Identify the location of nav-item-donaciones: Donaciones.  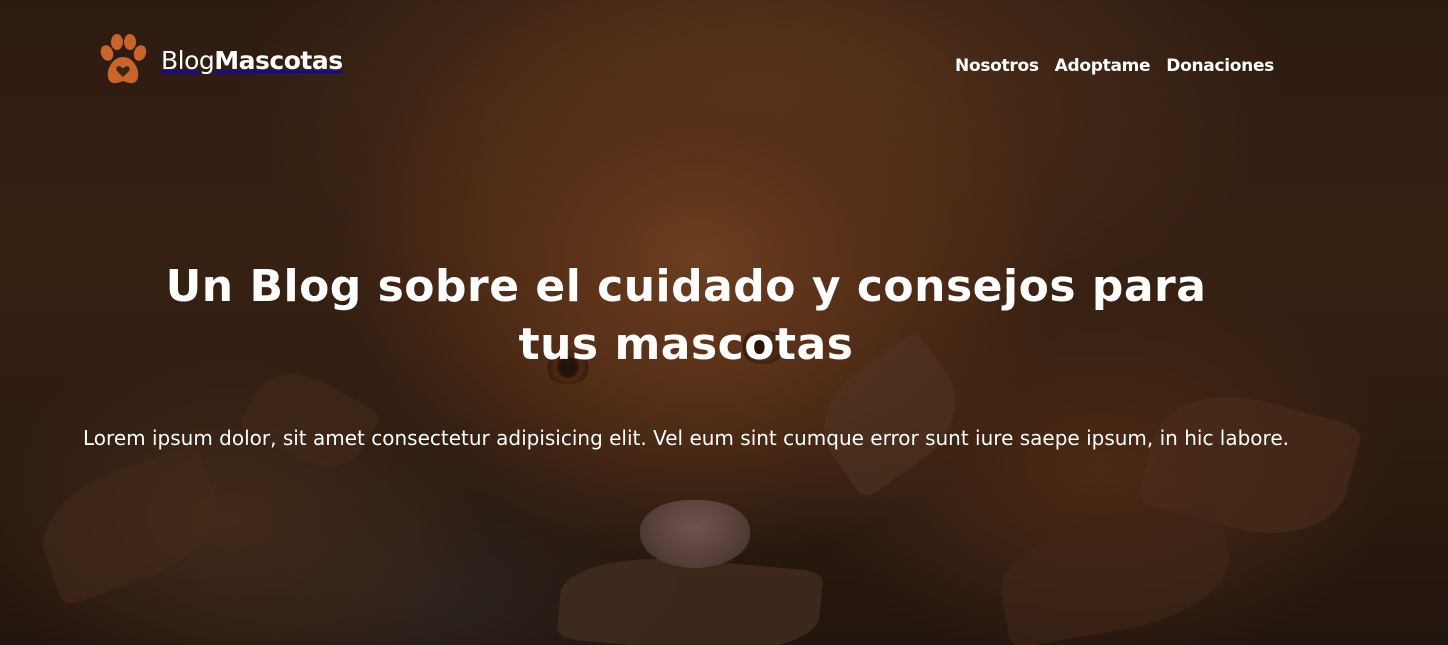
(1220, 66).